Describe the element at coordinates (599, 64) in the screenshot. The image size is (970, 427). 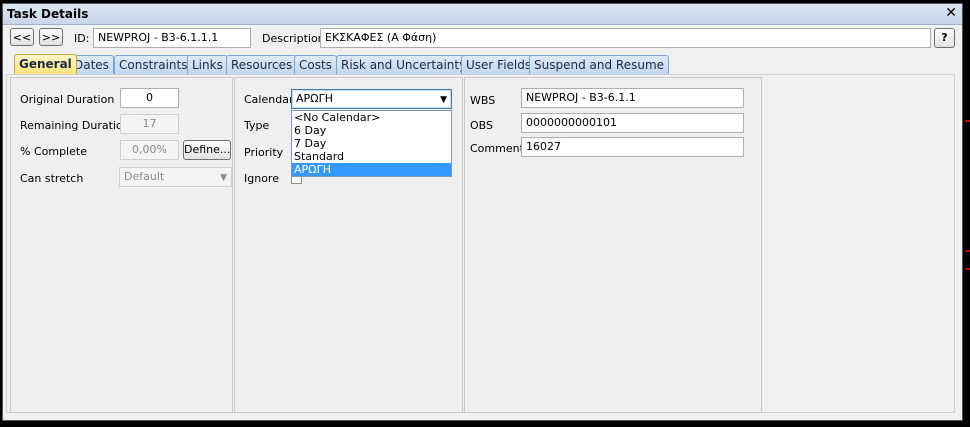
I see `tab-suspend-and-resume: Suspend and Resume` at that location.